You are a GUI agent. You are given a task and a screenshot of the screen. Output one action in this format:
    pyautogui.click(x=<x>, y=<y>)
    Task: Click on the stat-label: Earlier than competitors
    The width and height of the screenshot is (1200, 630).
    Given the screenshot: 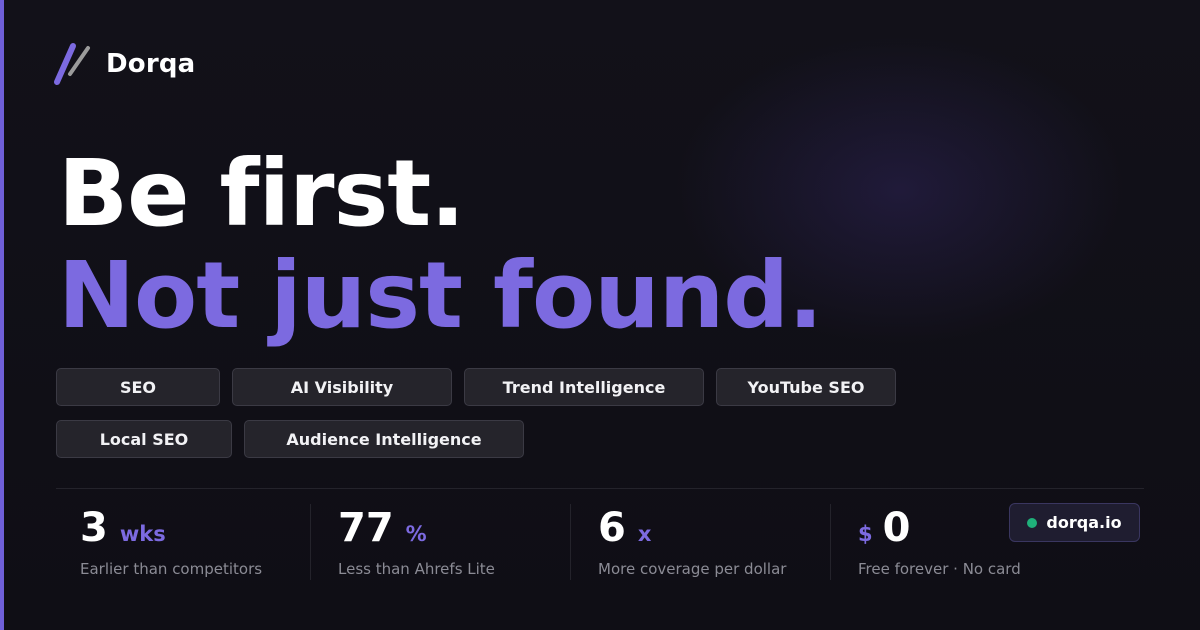 What is the action you would take?
    pyautogui.click(x=171, y=569)
    